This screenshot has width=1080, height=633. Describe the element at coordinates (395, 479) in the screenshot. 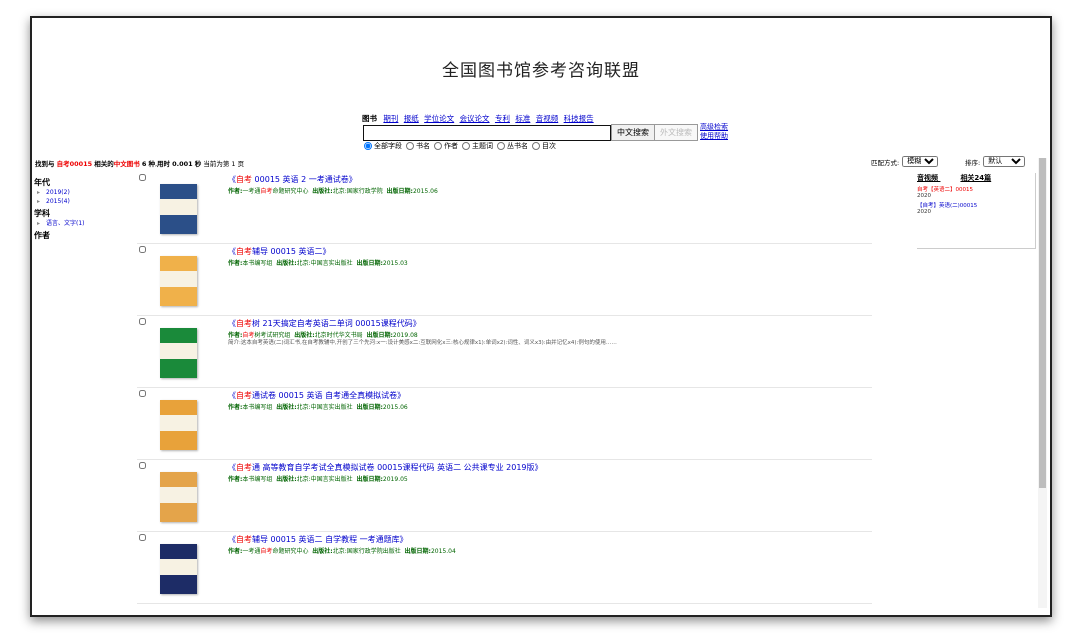

I see `meta-date: 2019.05` at that location.